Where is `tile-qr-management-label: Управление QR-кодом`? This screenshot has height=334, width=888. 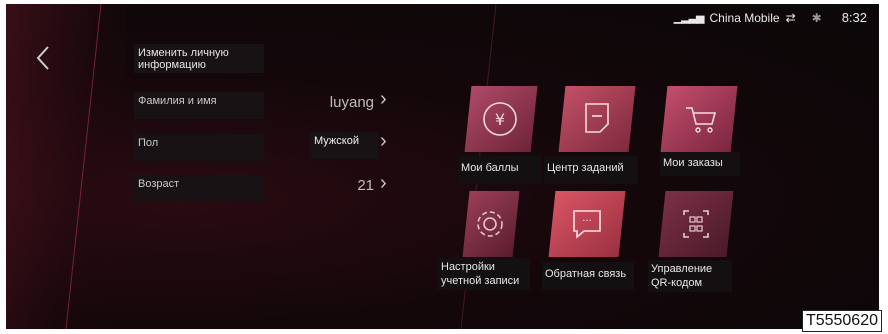 tile-qr-management-label: Управление QR-кодом is located at coordinates (690, 276).